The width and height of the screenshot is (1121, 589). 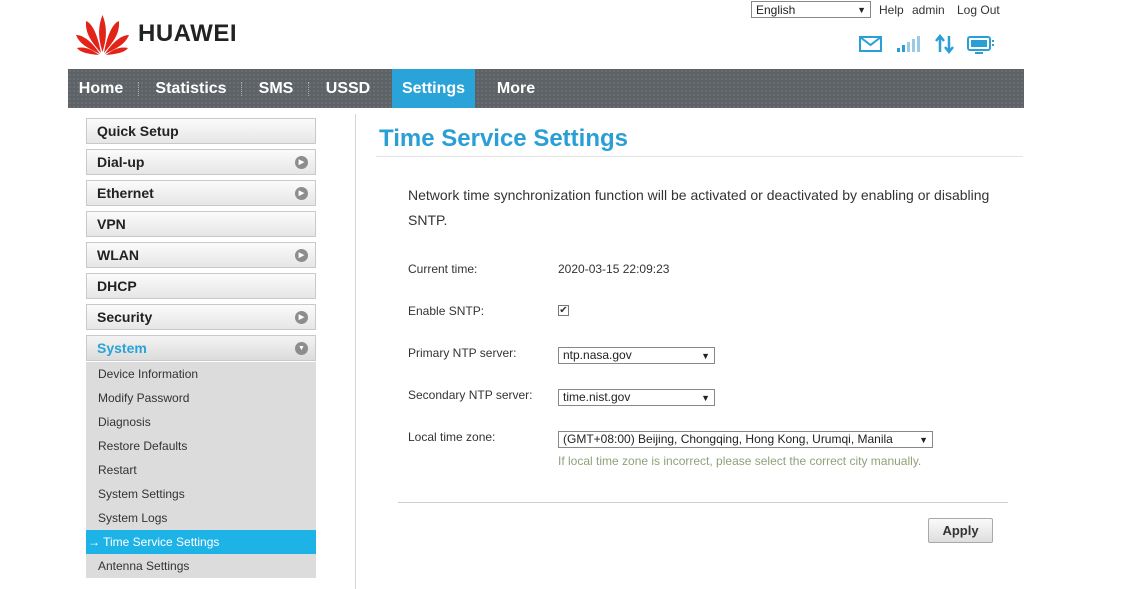 What do you see at coordinates (503, 138) in the screenshot?
I see `page-title: Time Service Settings` at bounding box center [503, 138].